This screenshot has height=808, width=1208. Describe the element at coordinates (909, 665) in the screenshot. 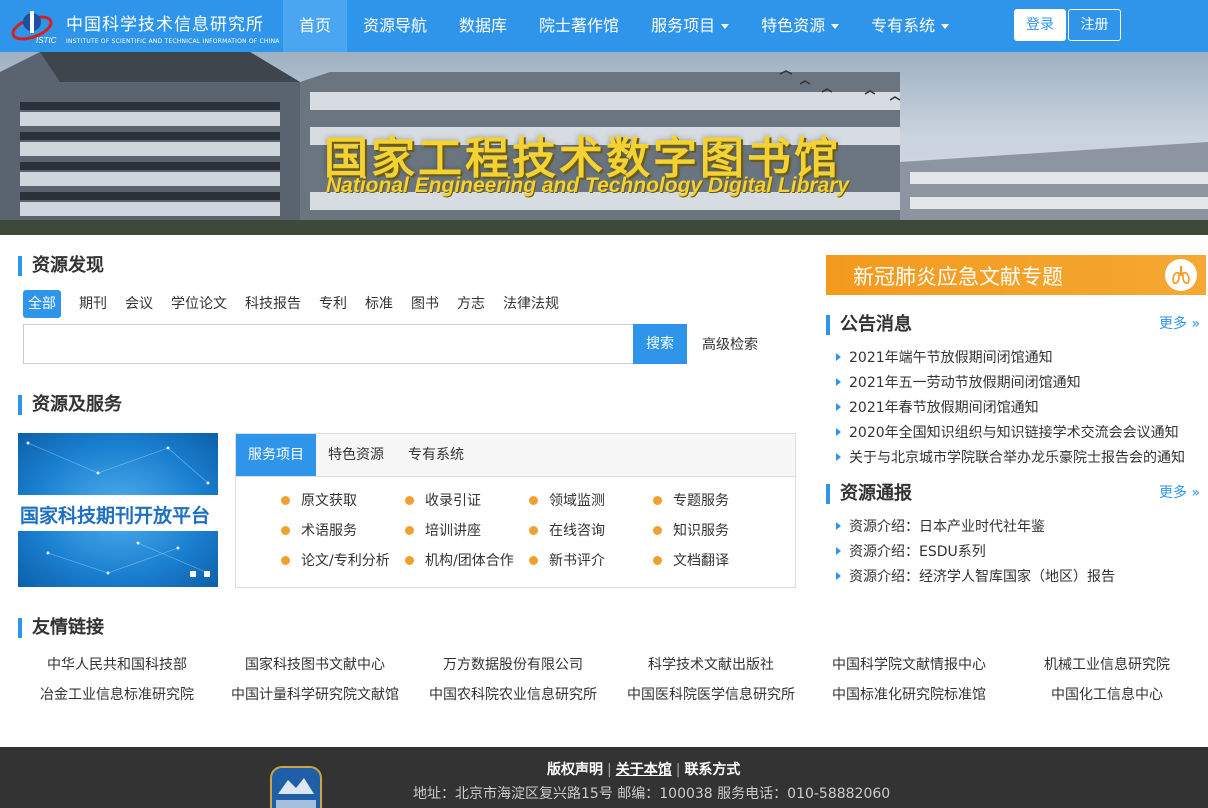

I see `friend-link: 中国科学院文献情报中心` at that location.